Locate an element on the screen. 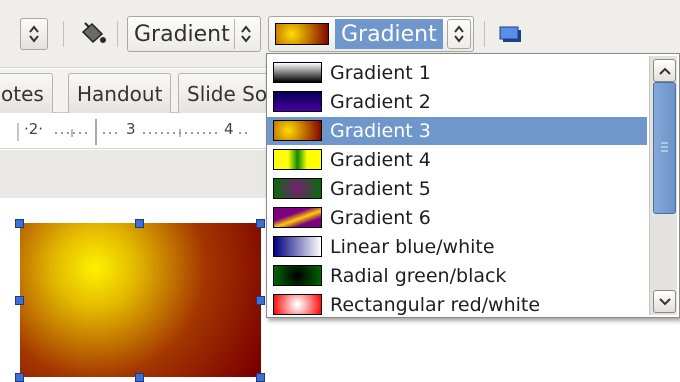 This screenshot has height=382, width=680. spin-button is located at coordinates (34, 34).